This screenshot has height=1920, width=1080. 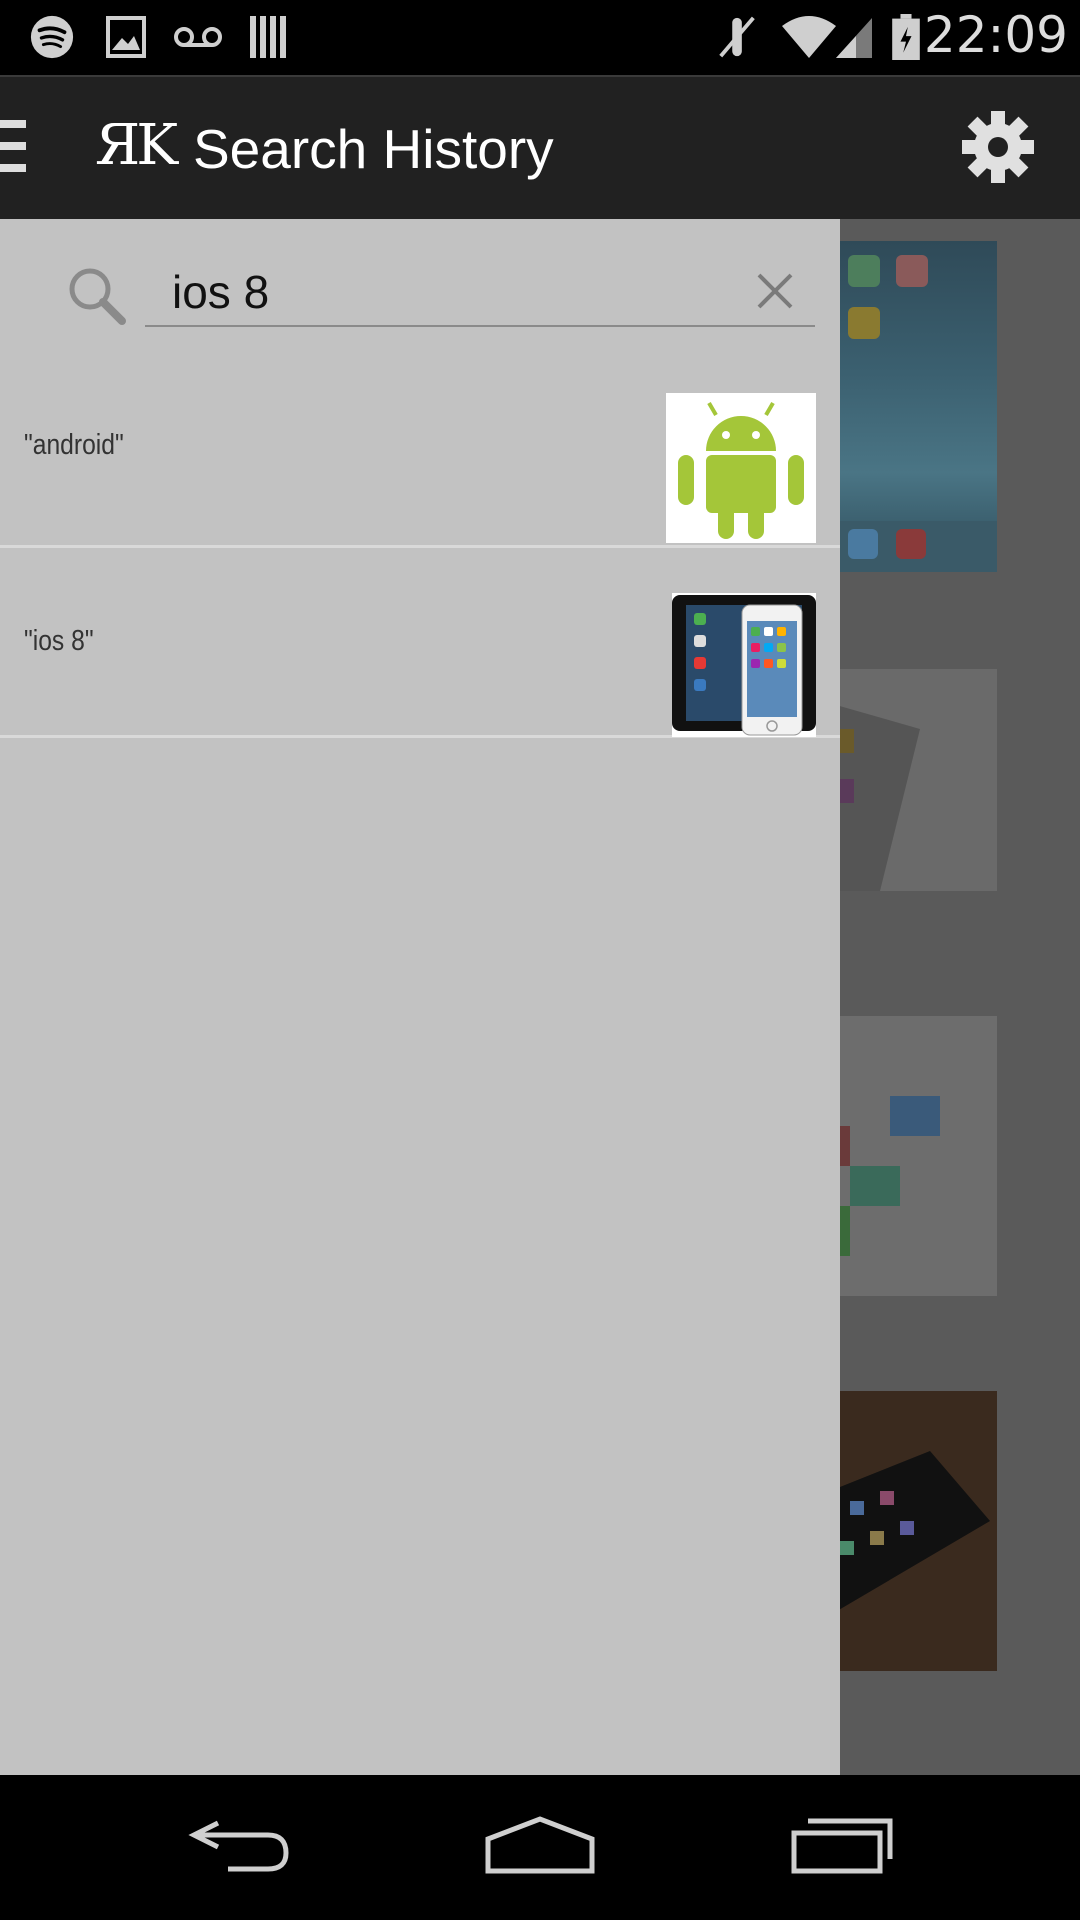 I want to click on battery-charging-icon, so click(x=906, y=37).